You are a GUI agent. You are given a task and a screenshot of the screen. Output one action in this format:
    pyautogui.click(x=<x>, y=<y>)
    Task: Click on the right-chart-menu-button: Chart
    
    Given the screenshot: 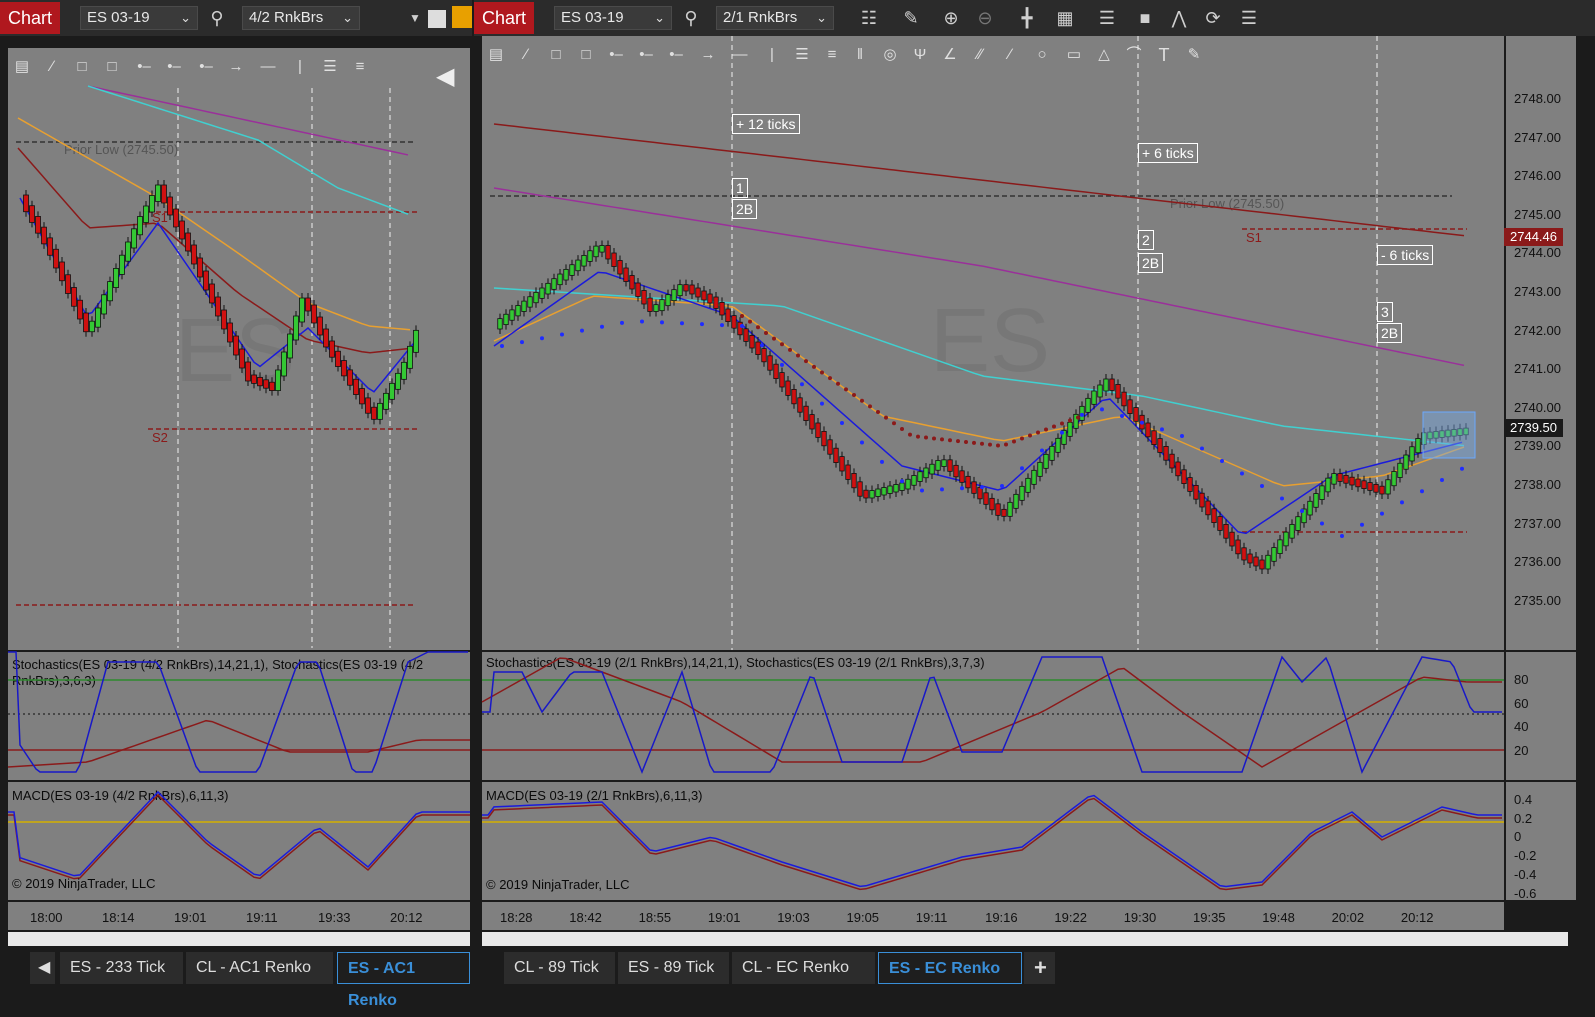 What is the action you would take?
    pyautogui.click(x=504, y=18)
    